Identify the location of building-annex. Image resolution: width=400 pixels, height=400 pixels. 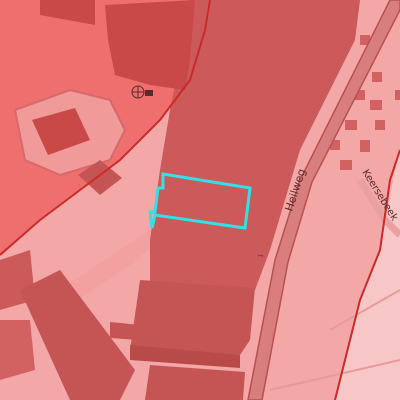
(125, 331).